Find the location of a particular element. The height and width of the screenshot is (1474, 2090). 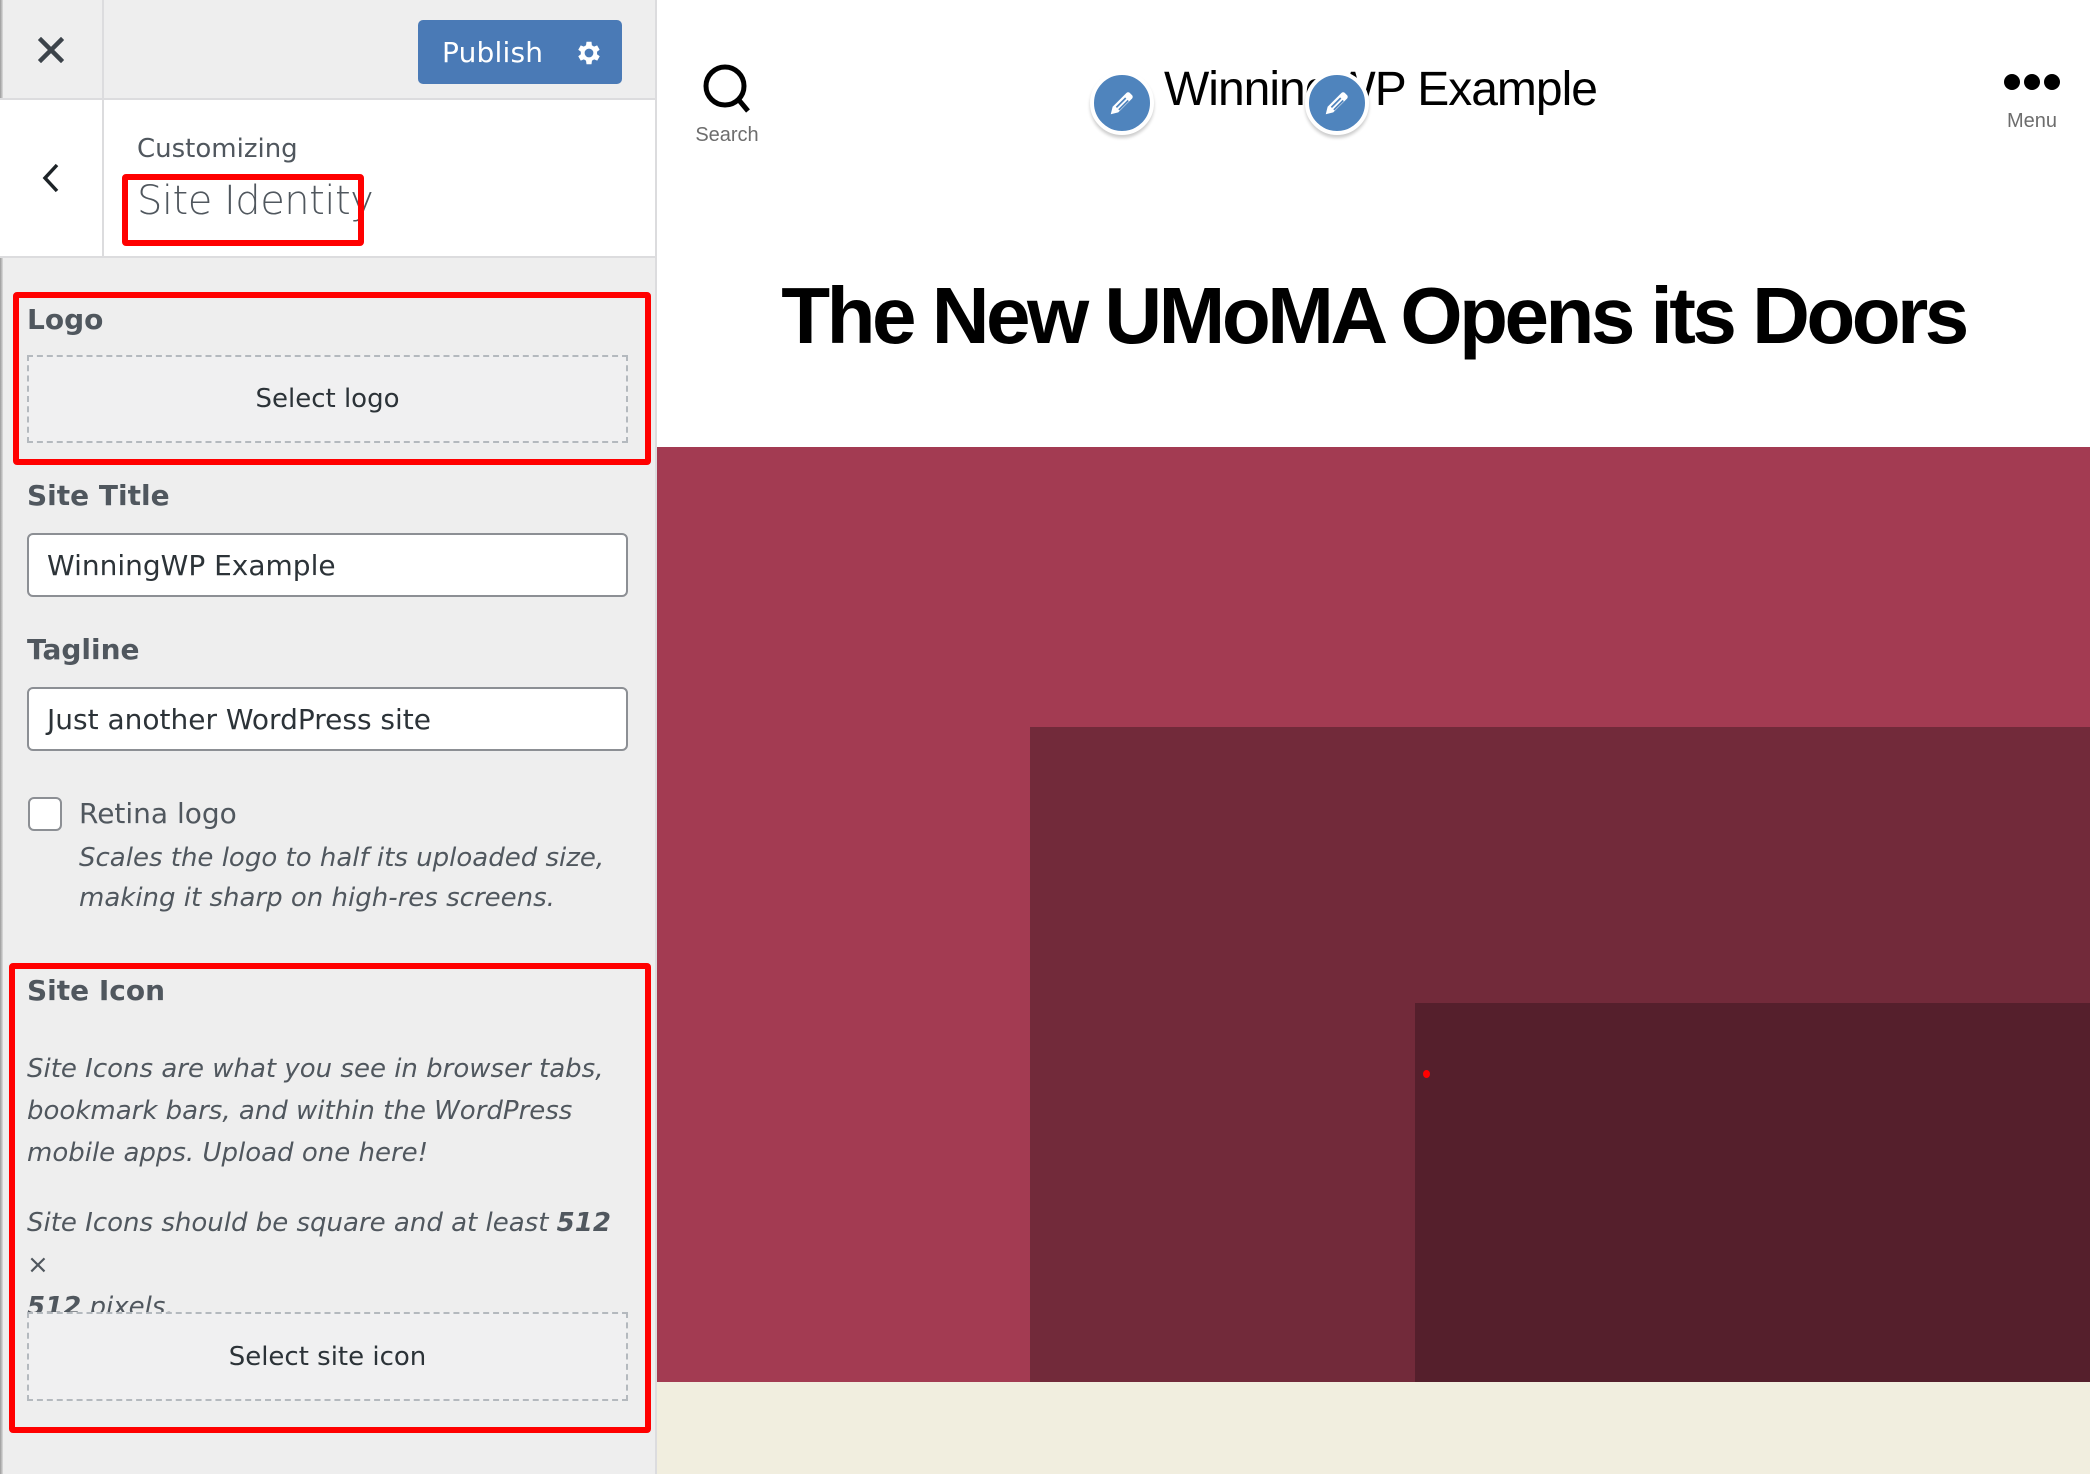

retina-logo-label: Retina logo is located at coordinates (158, 813).